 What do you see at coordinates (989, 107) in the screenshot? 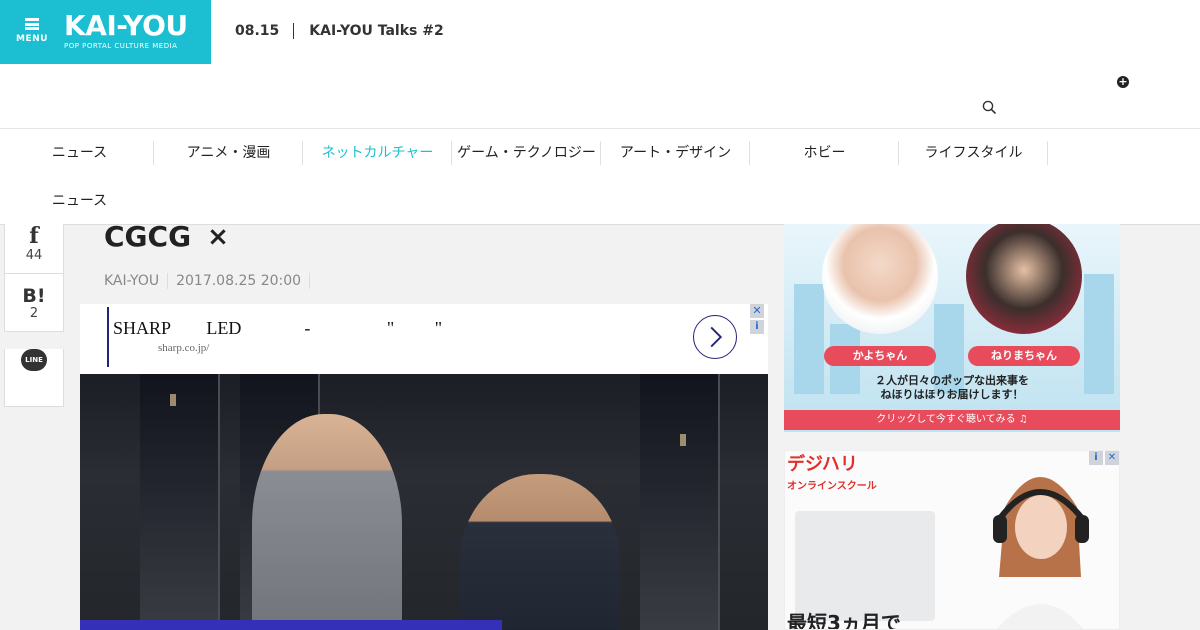
I see `search-icon` at bounding box center [989, 107].